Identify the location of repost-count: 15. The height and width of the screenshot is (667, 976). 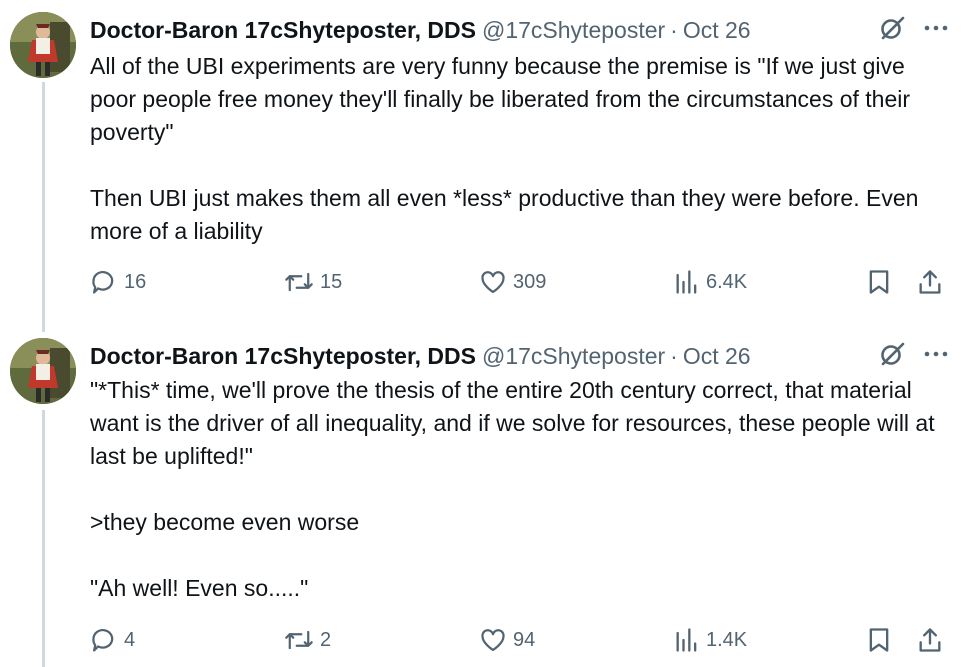
(331, 281).